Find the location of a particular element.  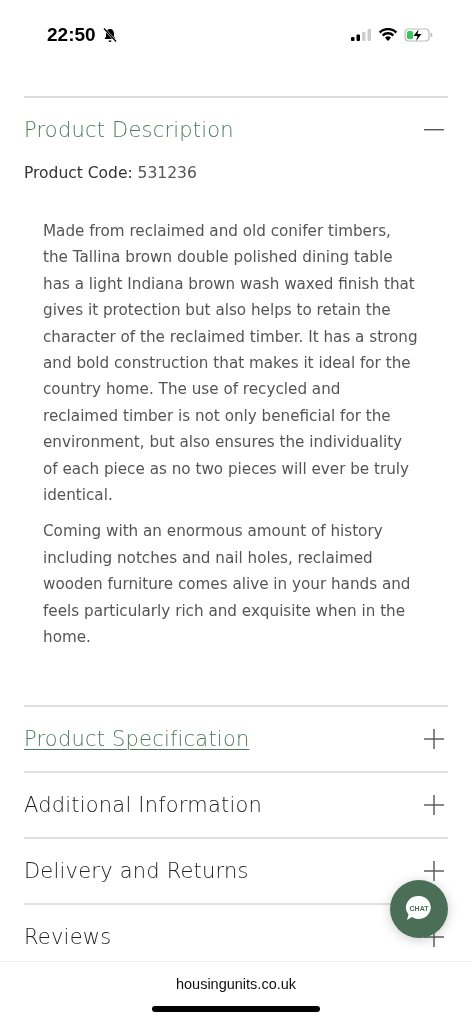

product-code: Product Code: 531236 is located at coordinates (111, 173).